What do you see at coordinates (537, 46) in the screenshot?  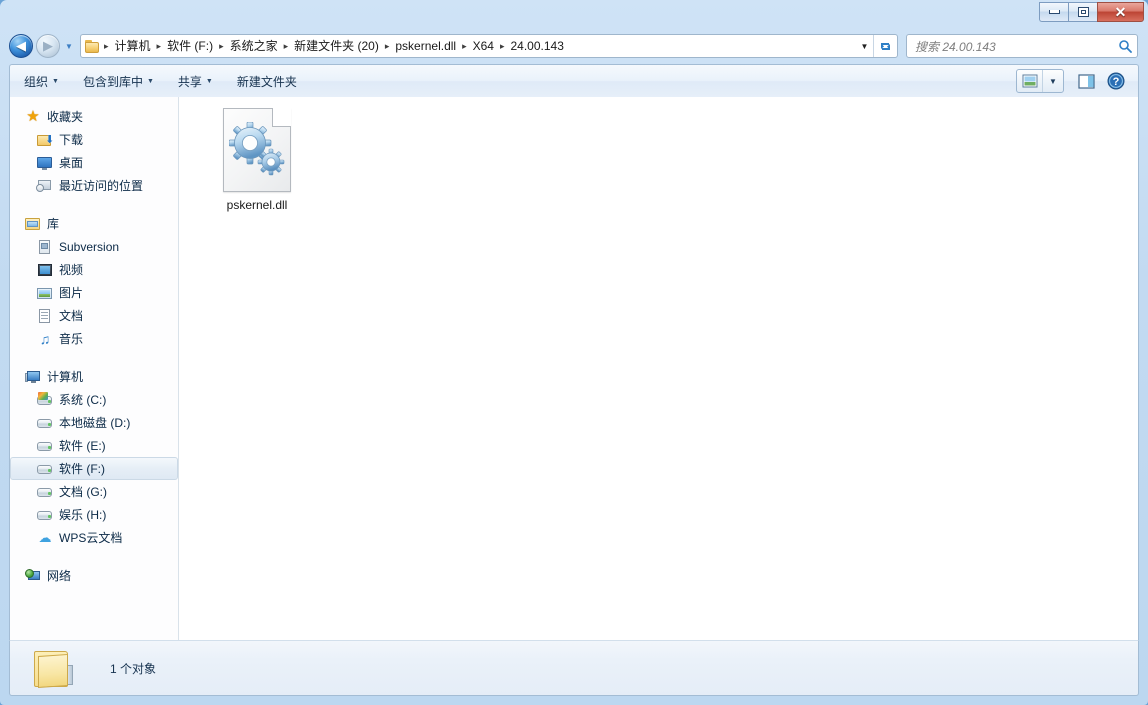 I see `breadcrumb-item-6: 24.00.143` at bounding box center [537, 46].